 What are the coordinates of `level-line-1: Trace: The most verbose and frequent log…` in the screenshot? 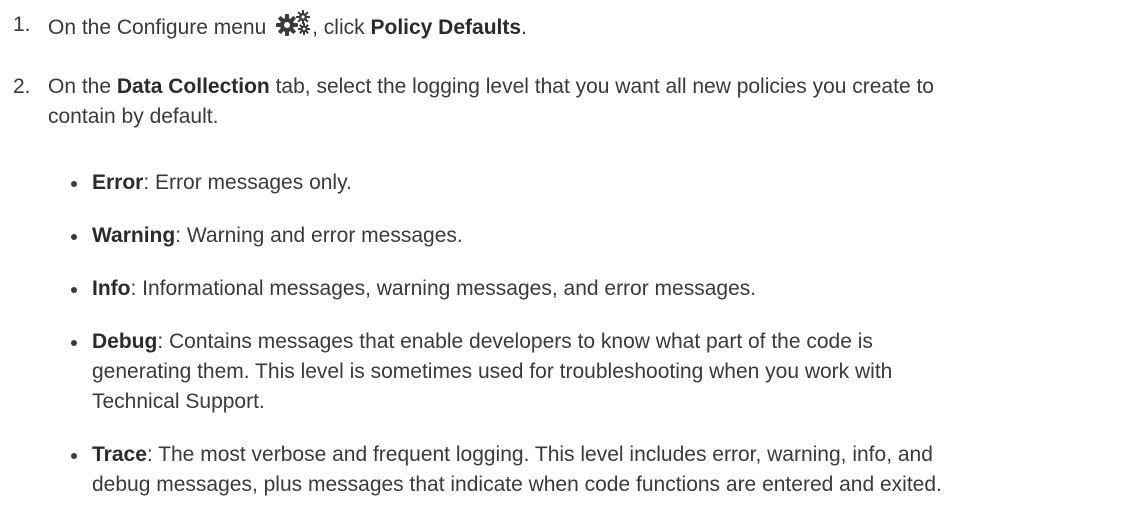 It's located at (617, 455).